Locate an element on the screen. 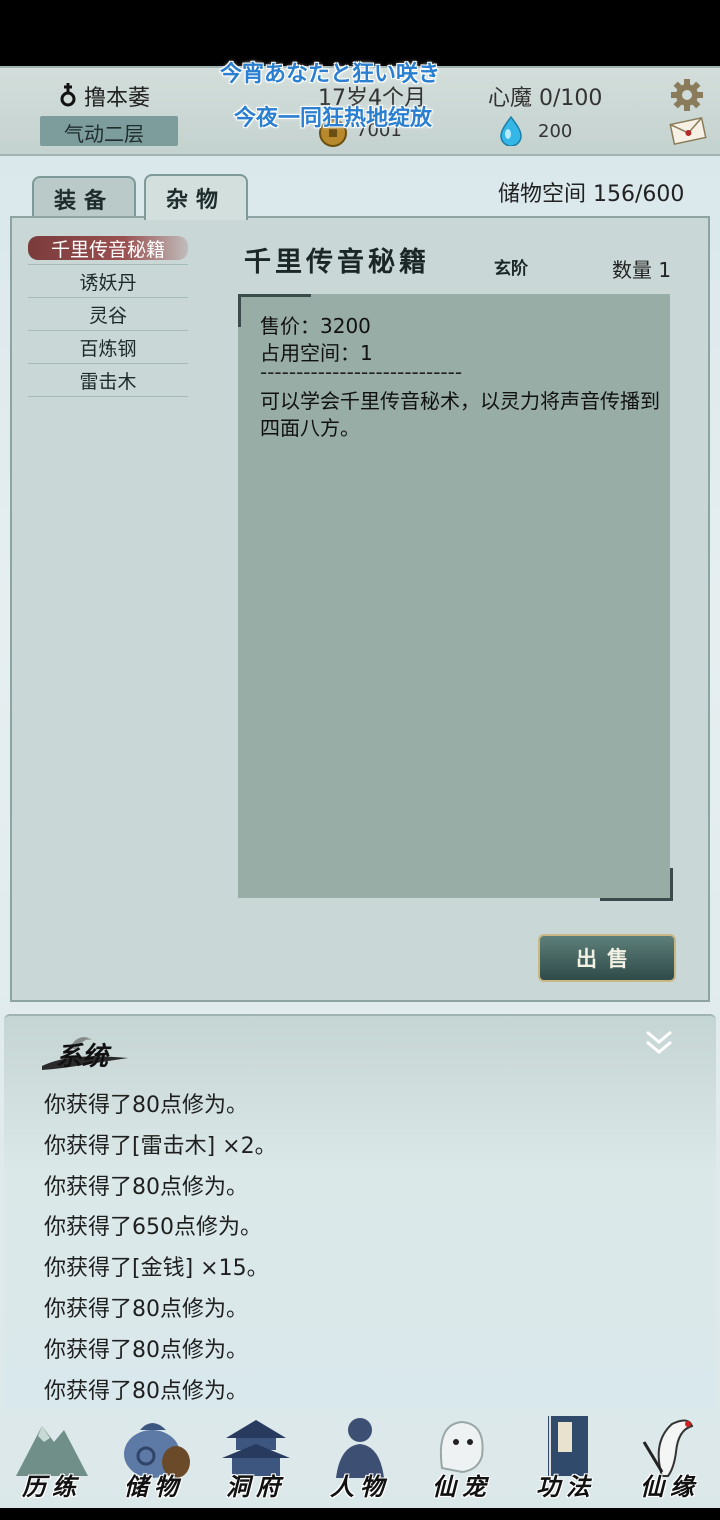  lyric-overlay-line1: 今宵あなたと狂い咲き is located at coordinates (330, 74).